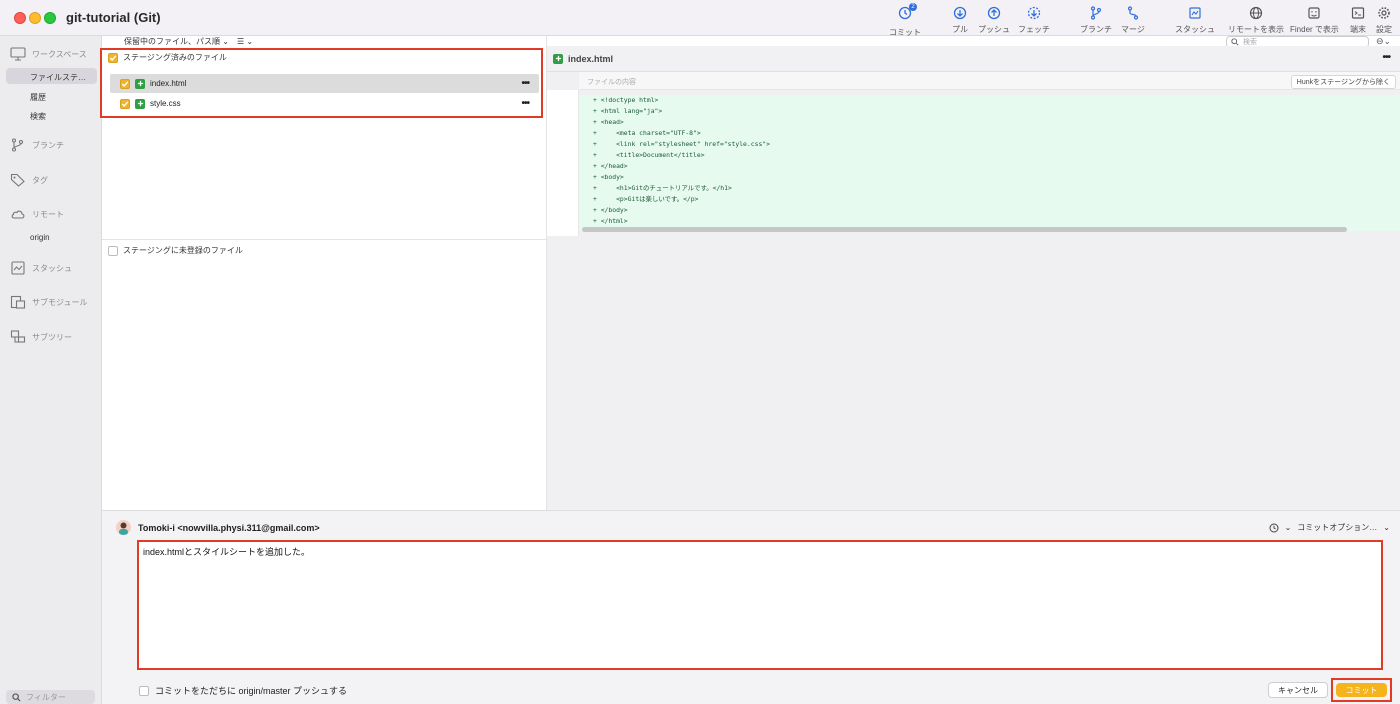 The height and width of the screenshot is (704, 1400). I want to click on sidebar-section-branches: ブランチ, so click(37, 145).